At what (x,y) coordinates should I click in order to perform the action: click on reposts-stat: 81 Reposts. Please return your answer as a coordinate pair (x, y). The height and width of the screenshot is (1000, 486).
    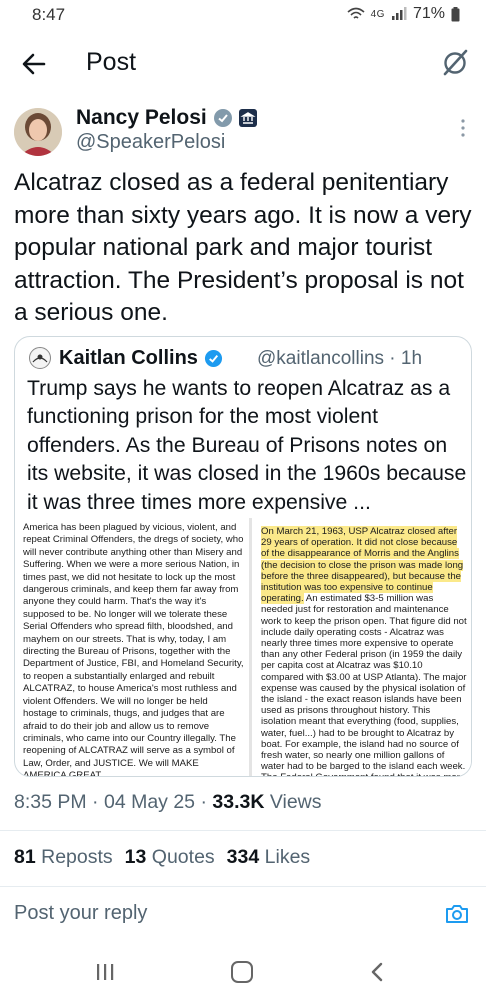
    Looking at the image, I should click on (63, 857).